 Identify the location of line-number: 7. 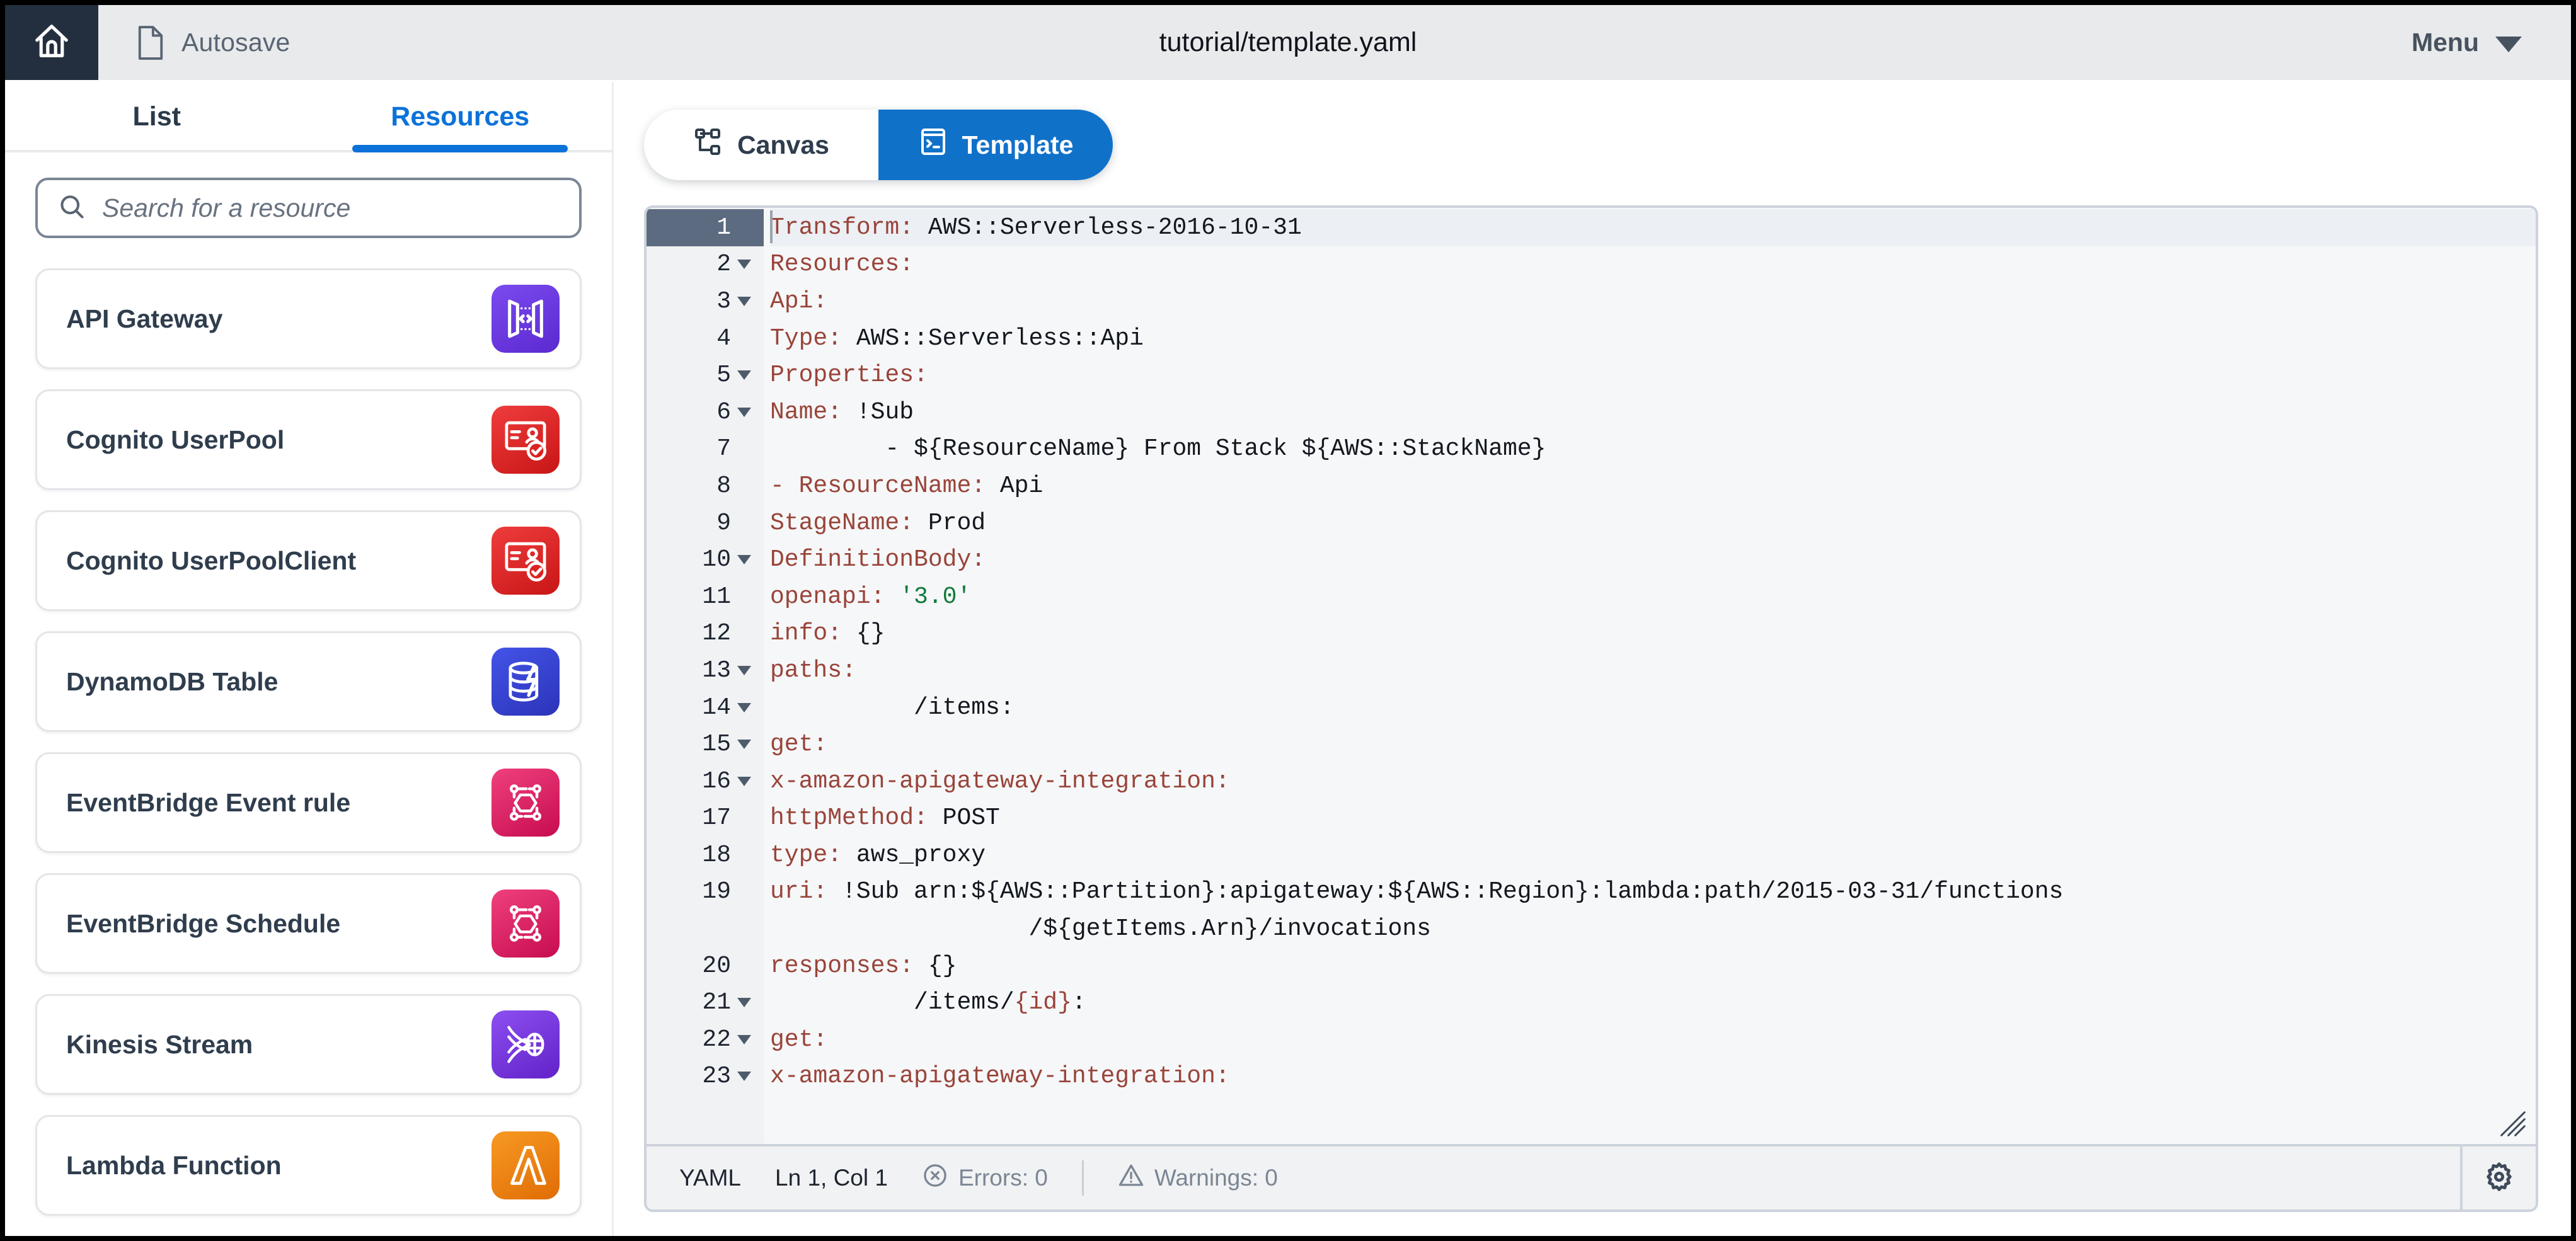
(705, 449).